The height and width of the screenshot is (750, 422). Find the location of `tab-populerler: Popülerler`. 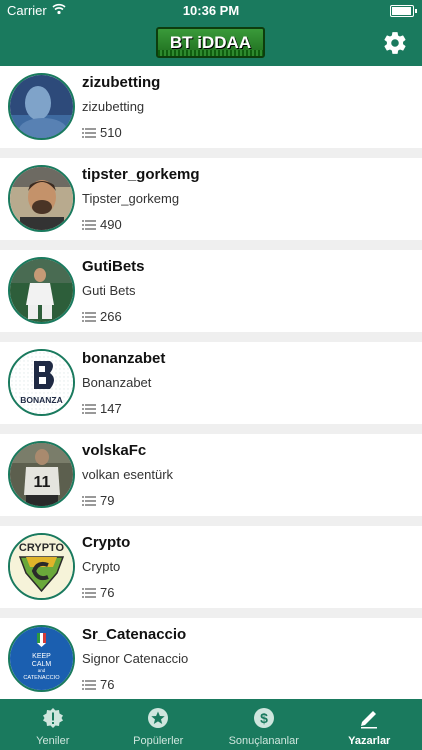

tab-populerler: Popülerler is located at coordinates (159, 724).